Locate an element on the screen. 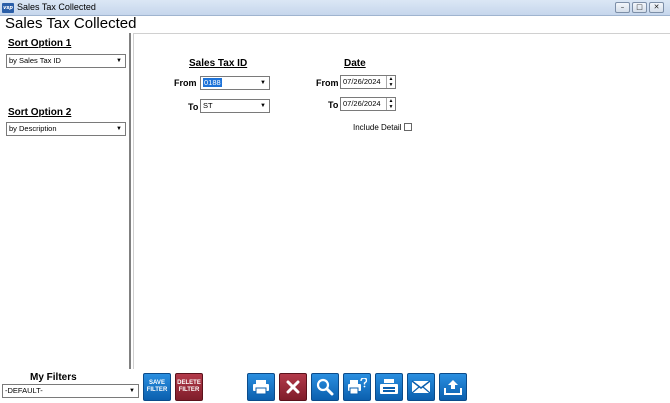 The width and height of the screenshot is (670, 403). include-detail-label: Include Detail is located at coordinates (377, 127).